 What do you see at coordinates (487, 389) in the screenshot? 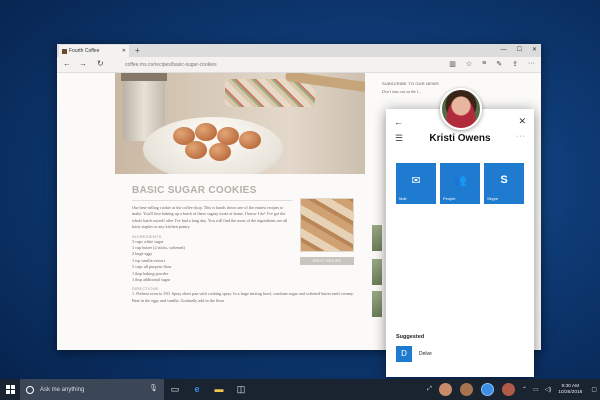
I see `people-button-active` at bounding box center [487, 389].